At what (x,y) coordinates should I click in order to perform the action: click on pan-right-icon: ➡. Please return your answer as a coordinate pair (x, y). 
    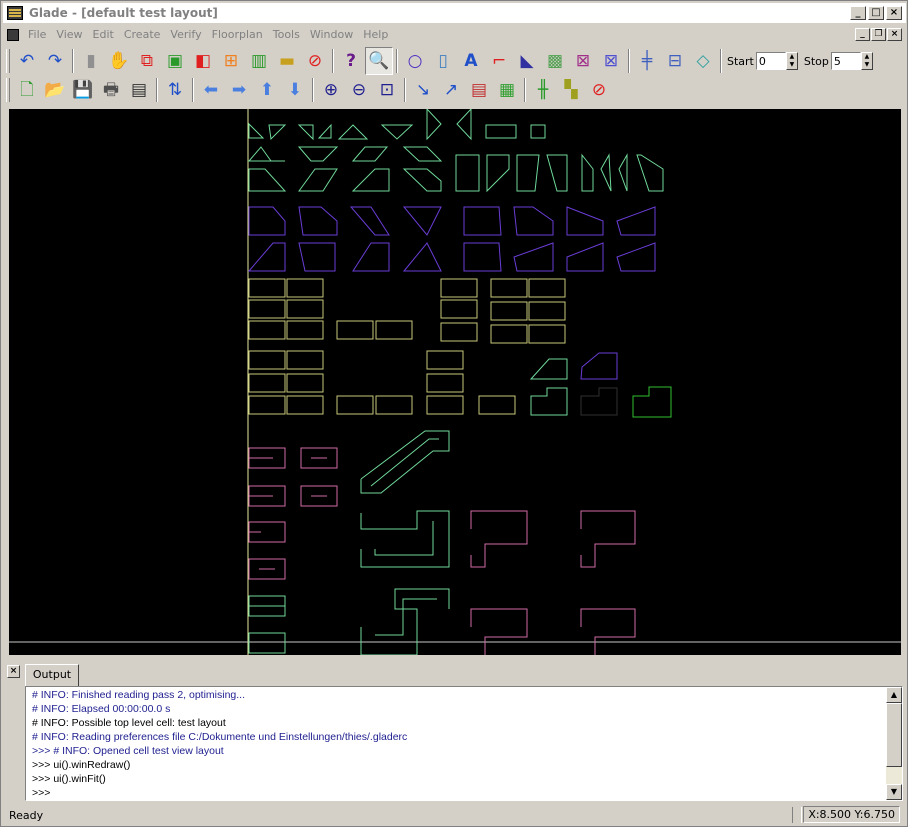
    Looking at the image, I should click on (239, 90).